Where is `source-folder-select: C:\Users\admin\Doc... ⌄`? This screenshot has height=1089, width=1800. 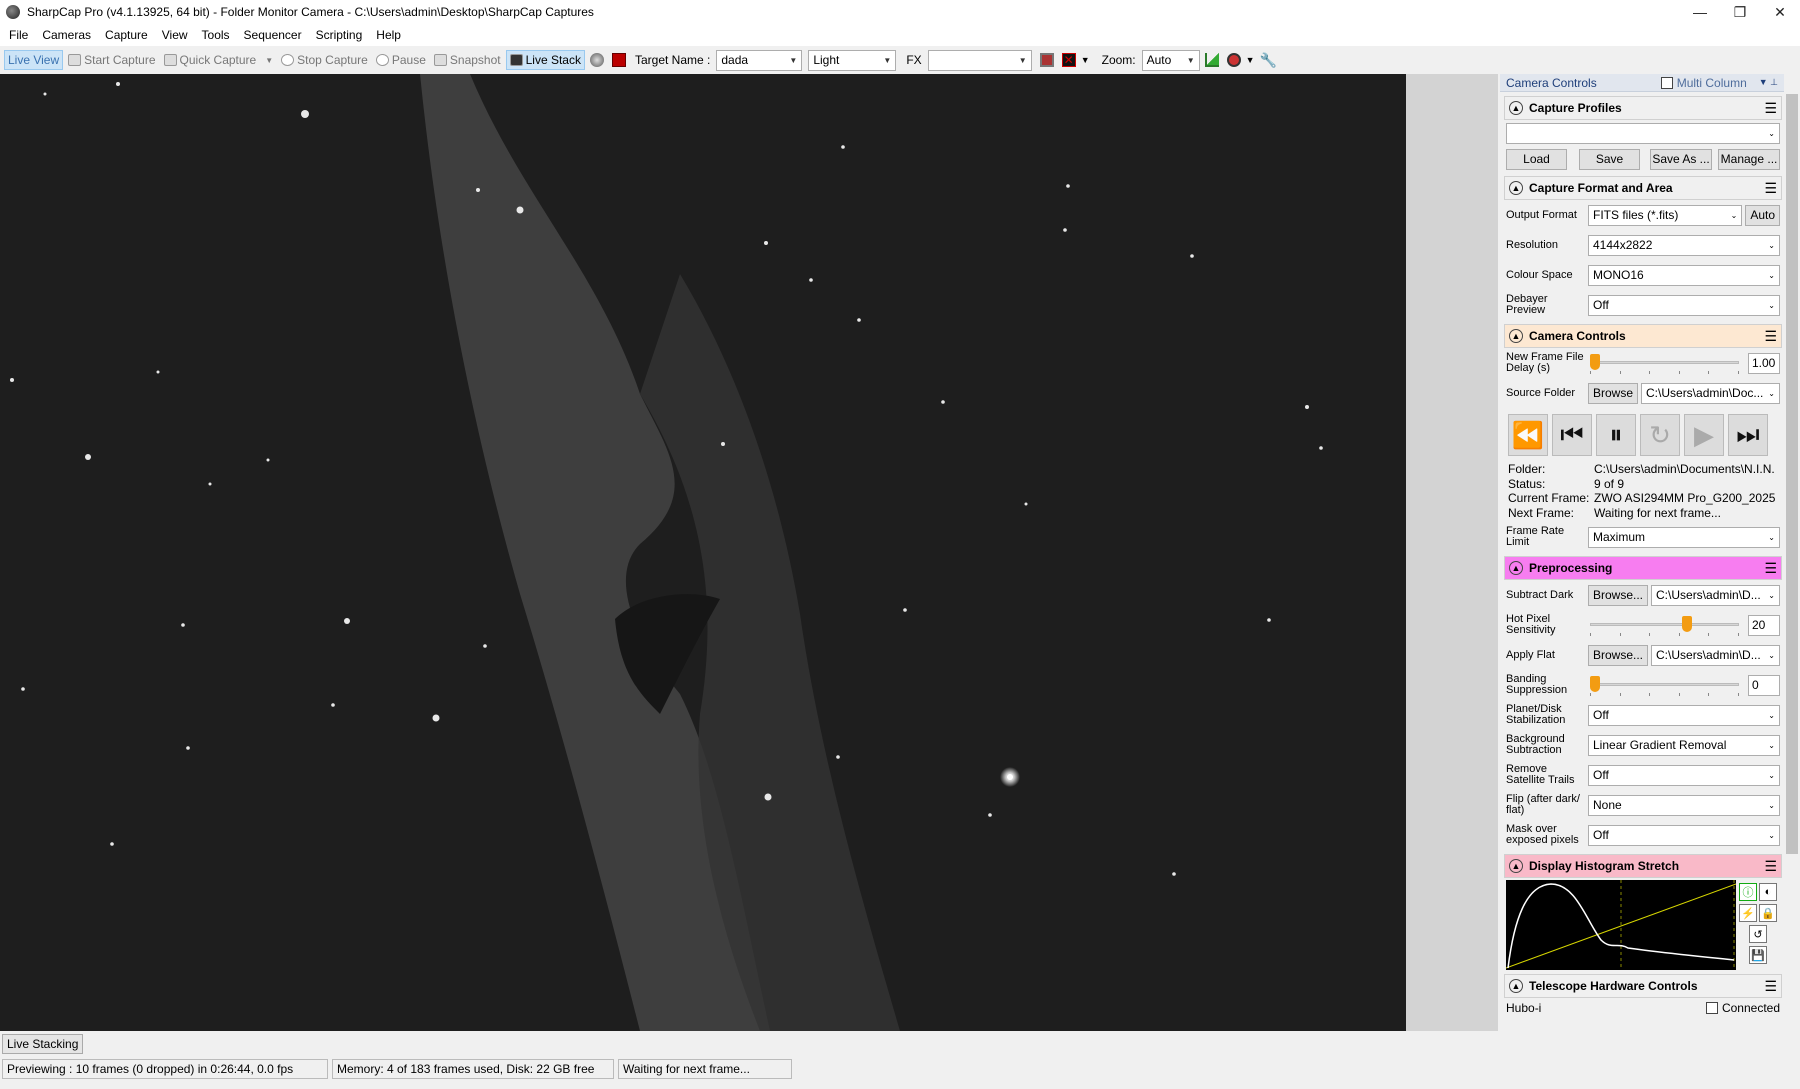 source-folder-select: C:\Users\admin\Doc... ⌄ is located at coordinates (1710, 393).